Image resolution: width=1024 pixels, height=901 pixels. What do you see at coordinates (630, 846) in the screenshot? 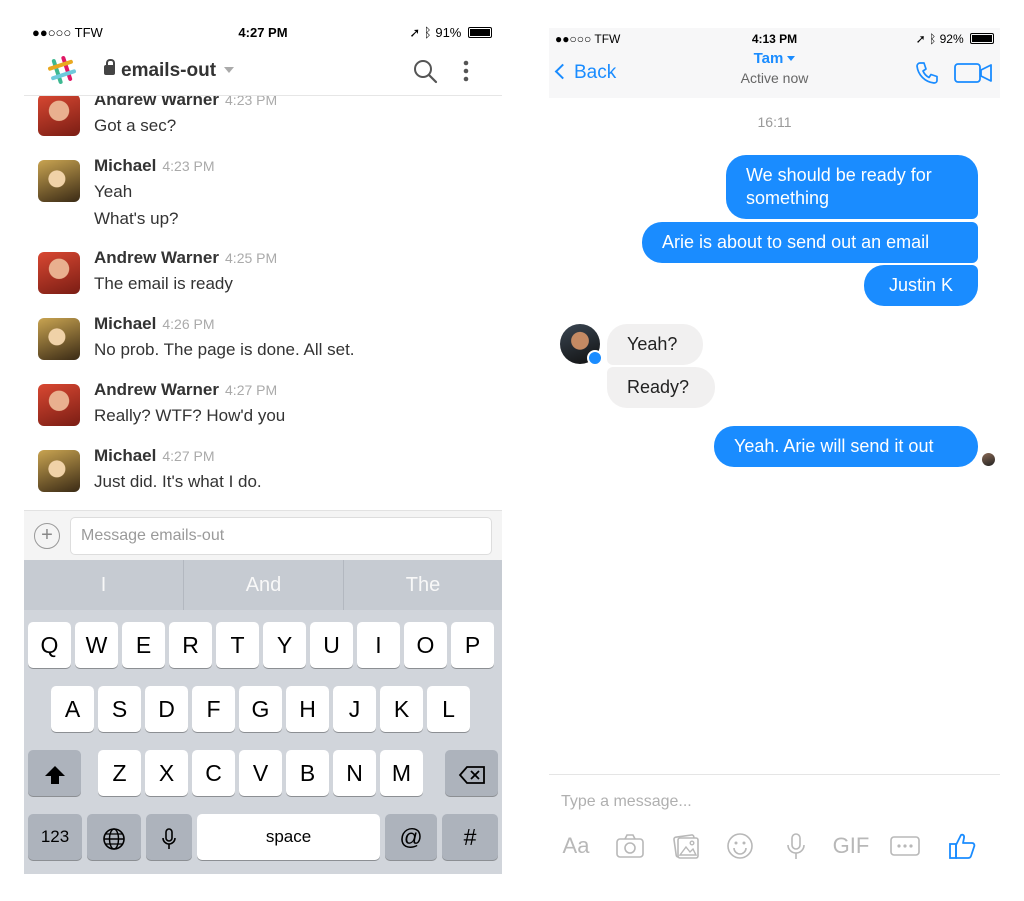
I see `camera-icon` at bounding box center [630, 846].